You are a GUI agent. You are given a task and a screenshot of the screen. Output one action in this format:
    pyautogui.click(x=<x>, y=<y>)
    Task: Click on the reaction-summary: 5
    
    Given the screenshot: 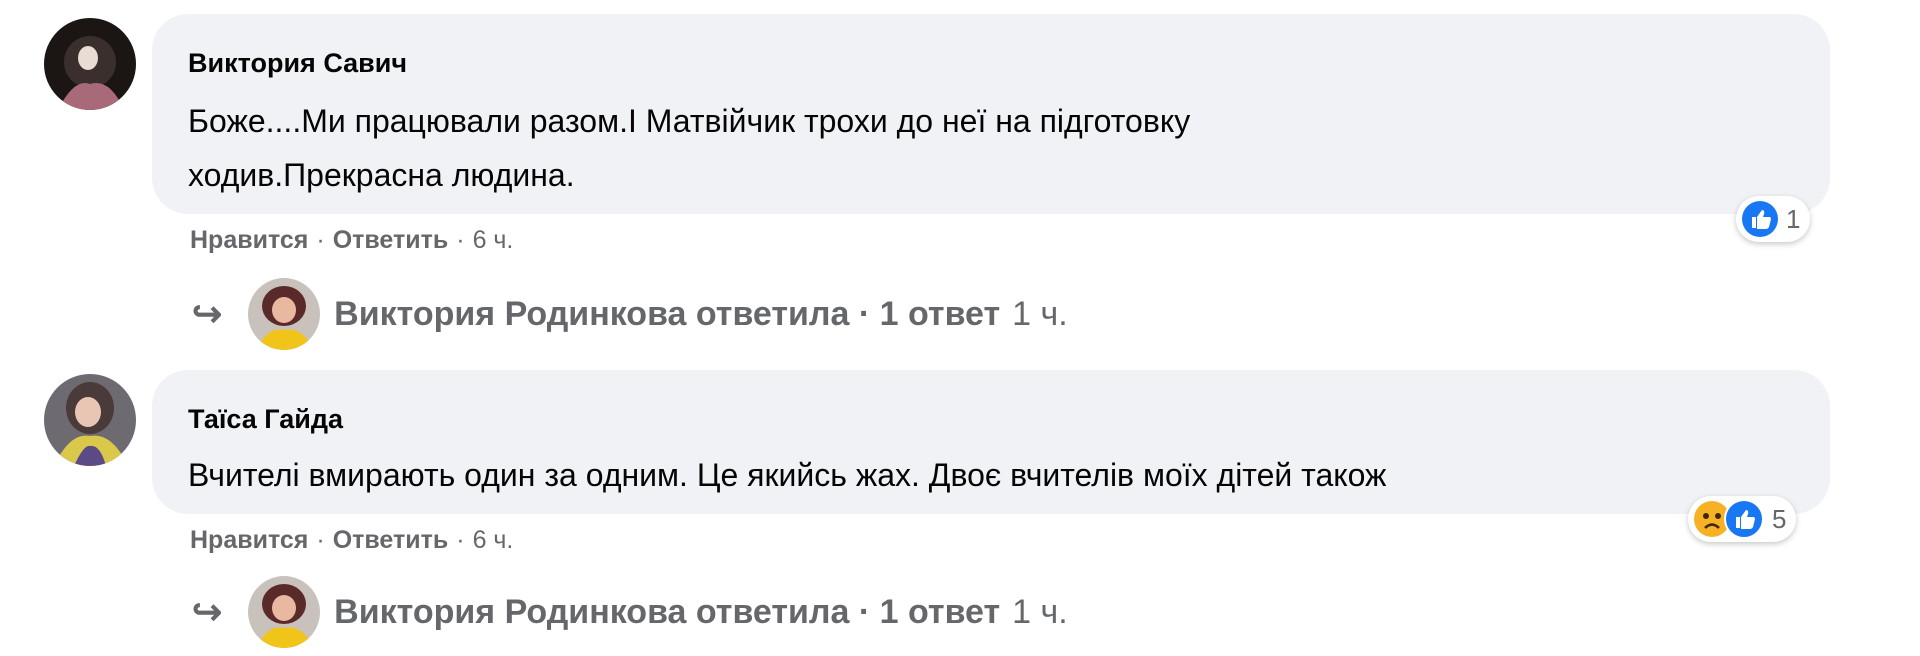 What is the action you would take?
    pyautogui.click(x=1742, y=519)
    